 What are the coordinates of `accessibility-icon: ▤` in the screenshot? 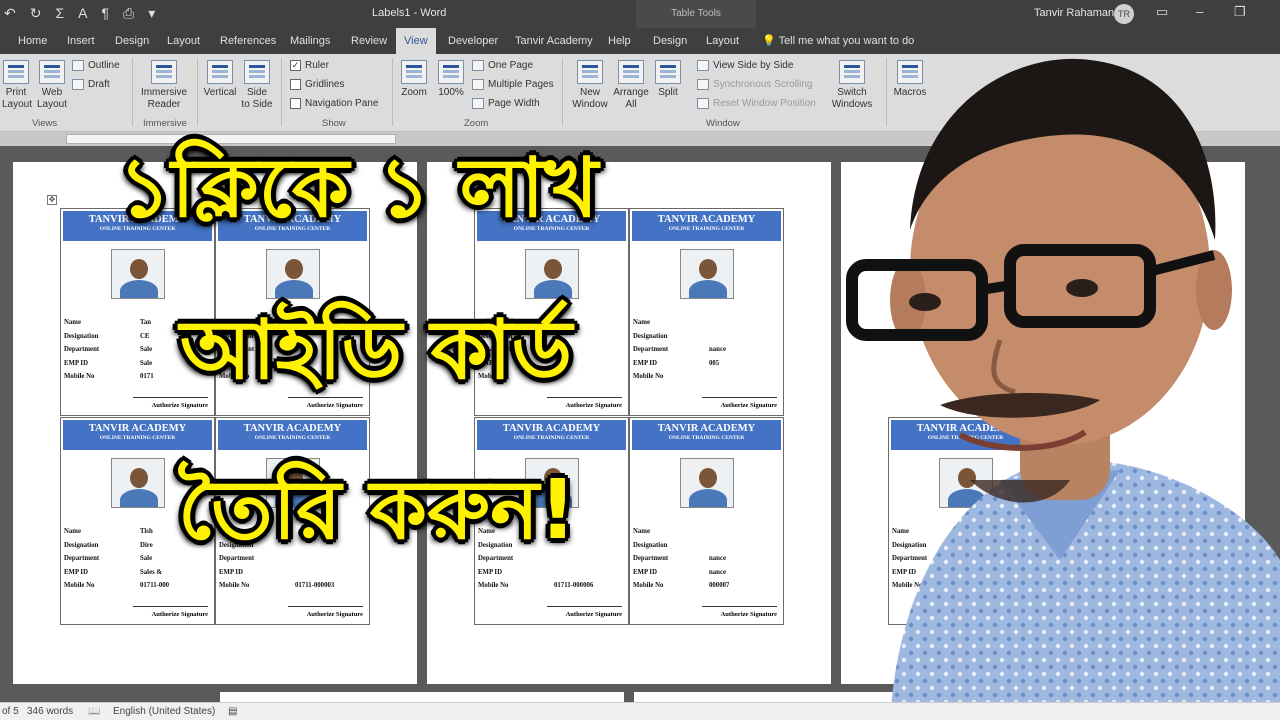 It's located at (232, 711).